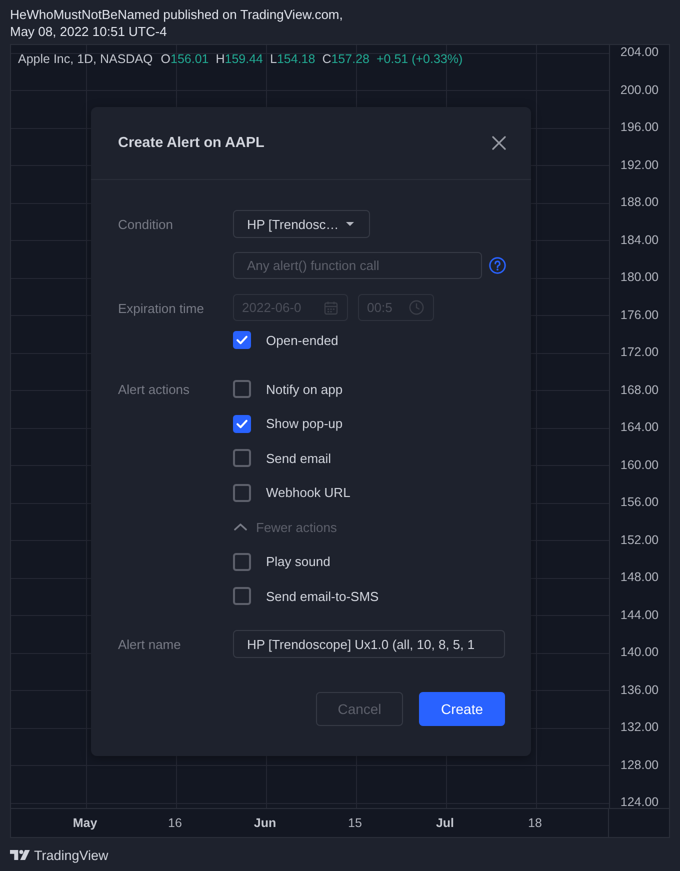  Describe the element at coordinates (639, 427) in the screenshot. I see `price-label: 164.00` at that location.